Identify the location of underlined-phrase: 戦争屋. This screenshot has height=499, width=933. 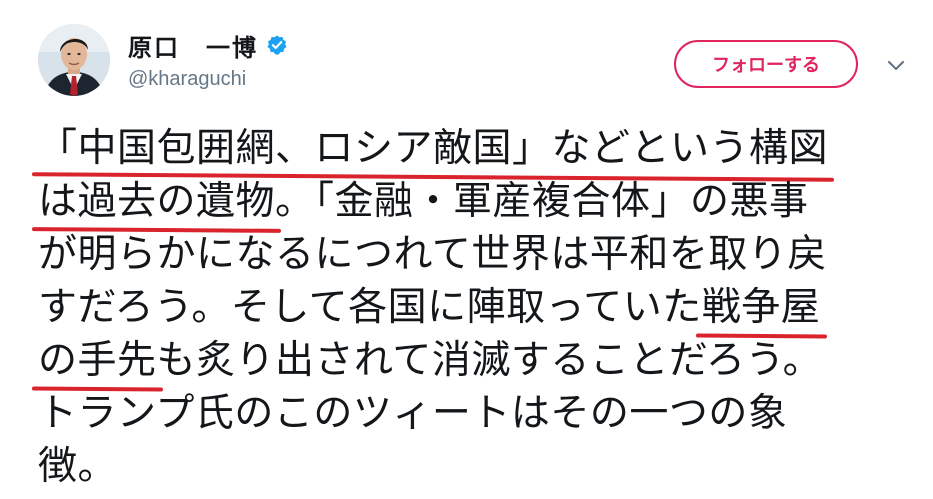
(761, 307).